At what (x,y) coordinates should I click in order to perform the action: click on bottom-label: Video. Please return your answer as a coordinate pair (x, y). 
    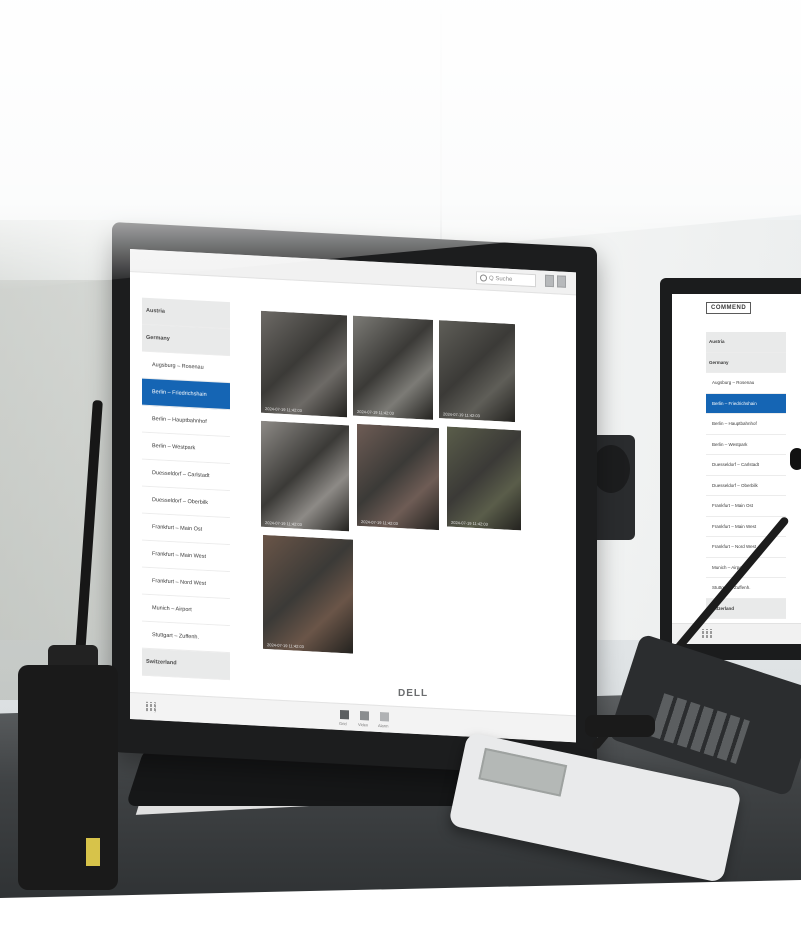
    Looking at the image, I should click on (363, 724).